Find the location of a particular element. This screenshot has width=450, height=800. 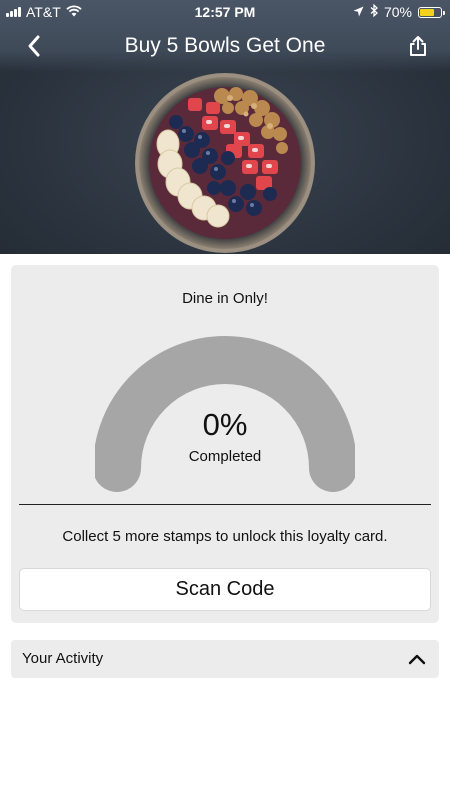

nav-bar: Buy 5 Bowls Get One is located at coordinates (225, 46).